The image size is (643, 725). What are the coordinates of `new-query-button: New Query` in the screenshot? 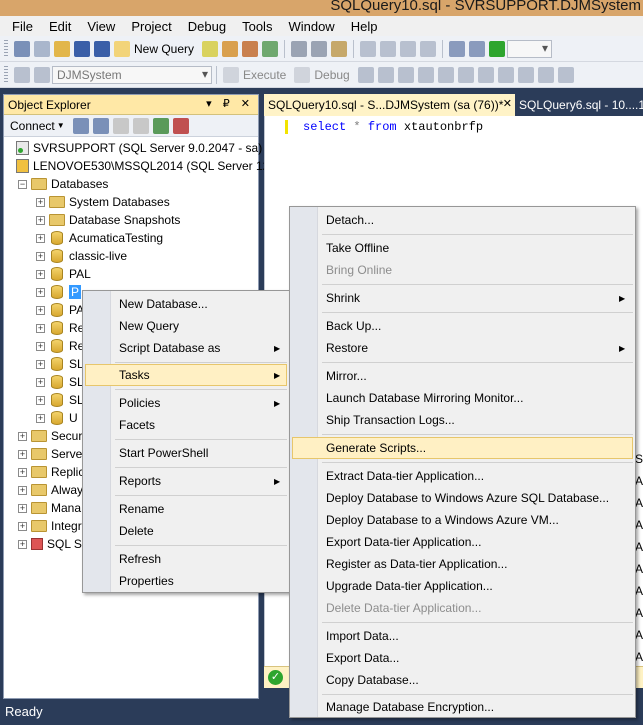 It's located at (164, 49).